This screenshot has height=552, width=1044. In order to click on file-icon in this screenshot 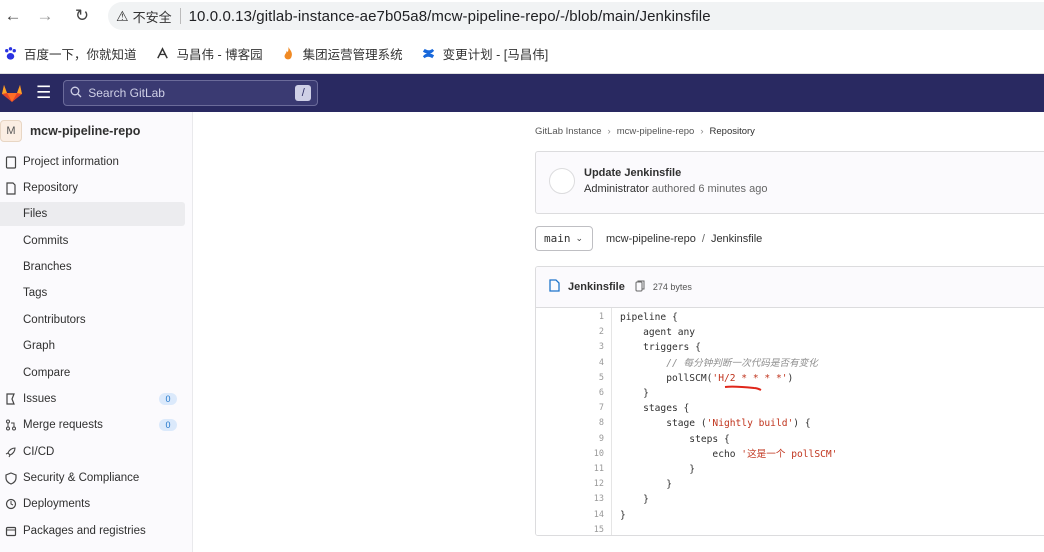, I will do `click(554, 287)`.